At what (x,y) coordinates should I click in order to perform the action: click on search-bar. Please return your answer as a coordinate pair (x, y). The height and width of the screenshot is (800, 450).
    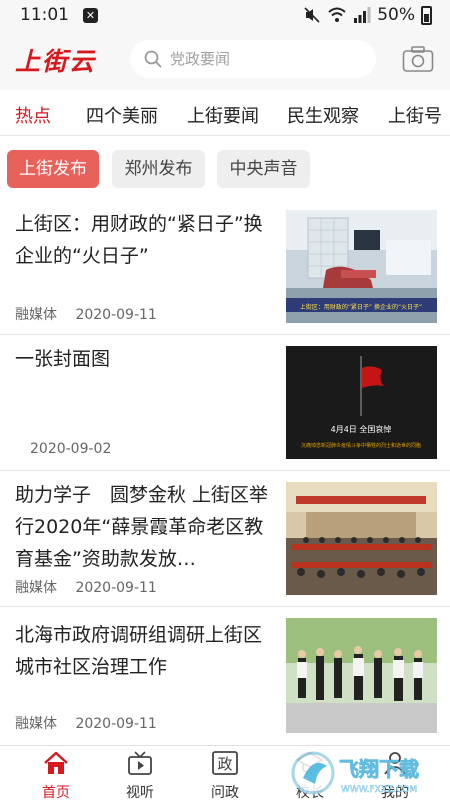
    Looking at the image, I should click on (253, 59).